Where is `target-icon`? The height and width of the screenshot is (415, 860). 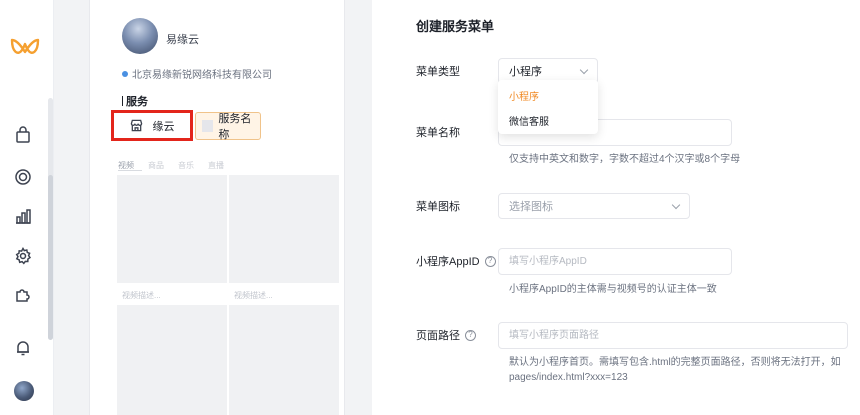
target-icon is located at coordinates (23, 177).